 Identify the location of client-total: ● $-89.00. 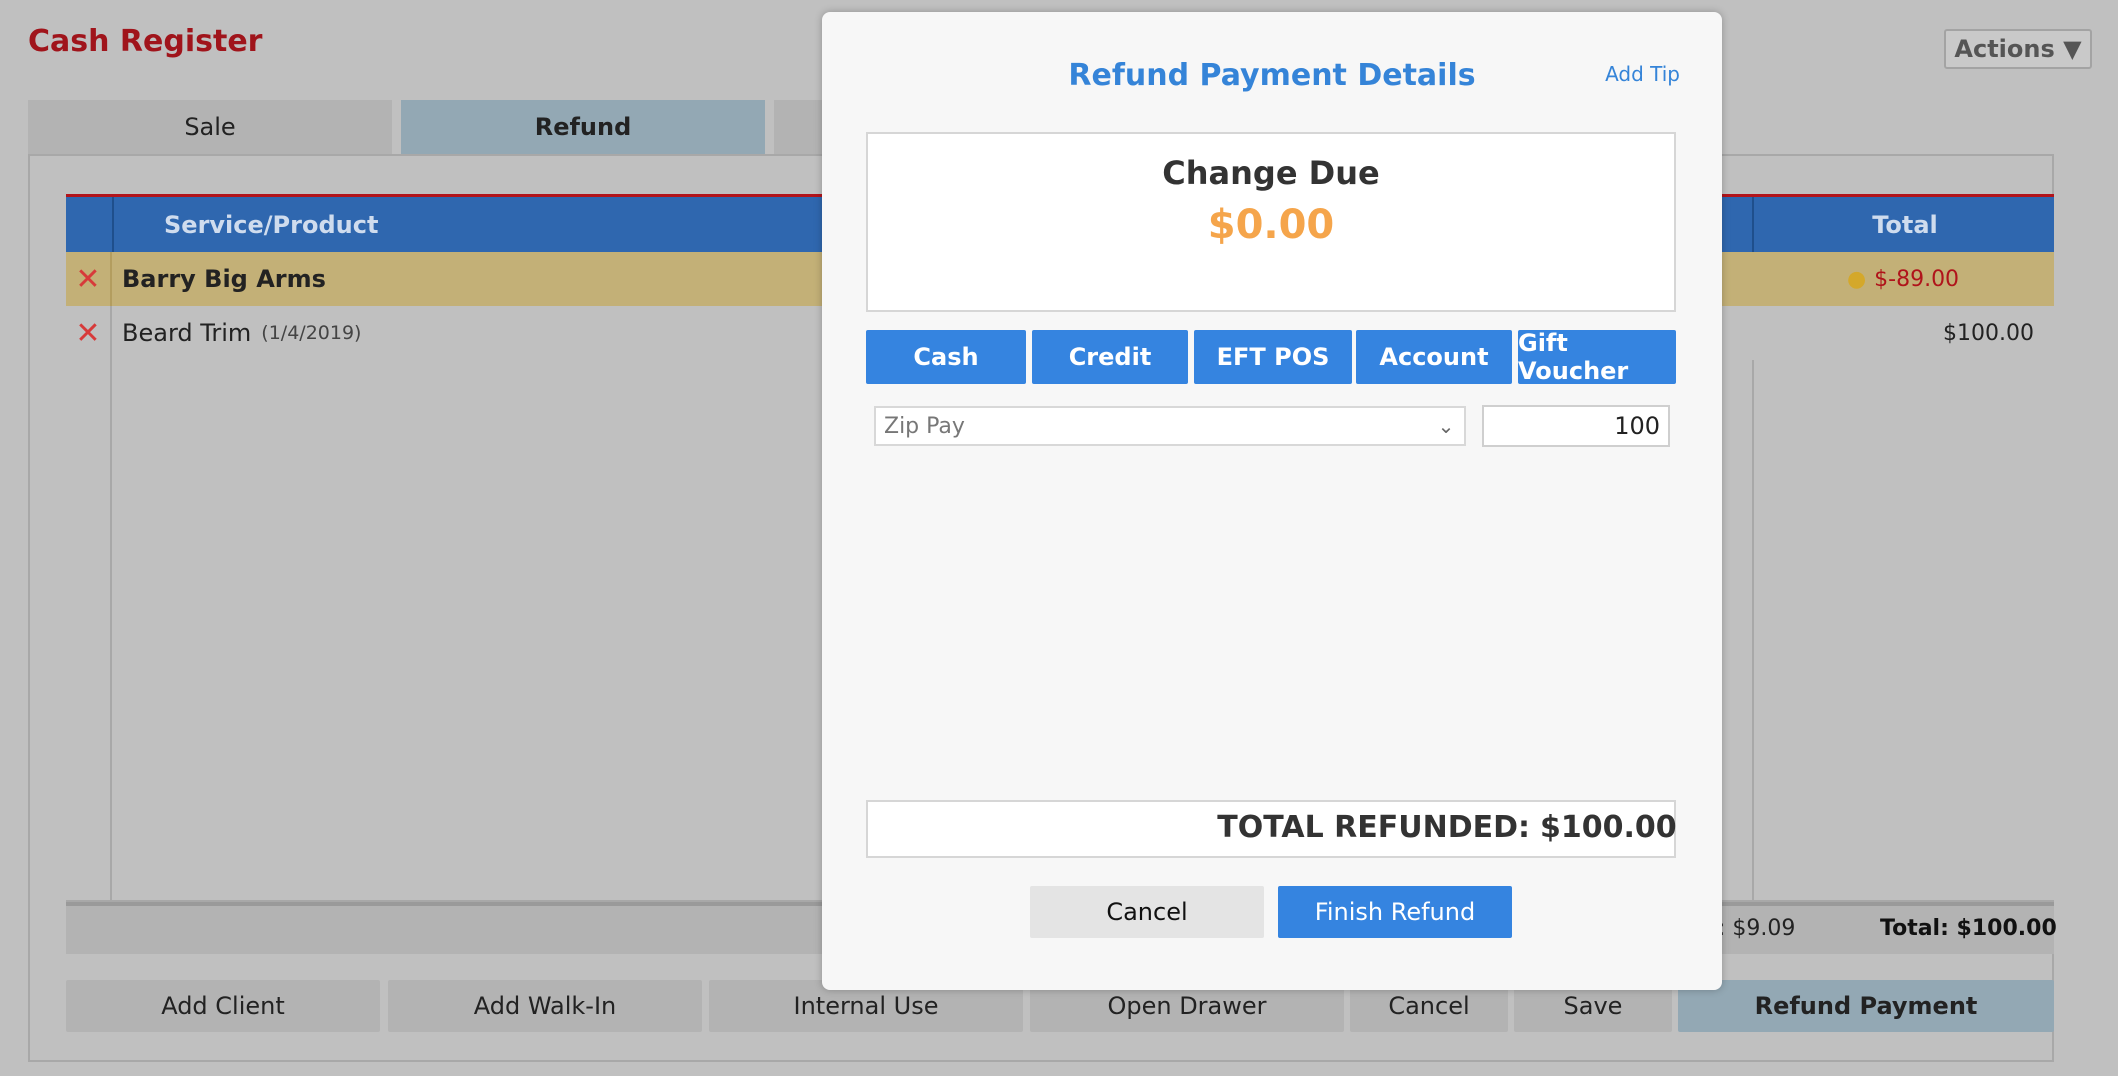
(1903, 279).